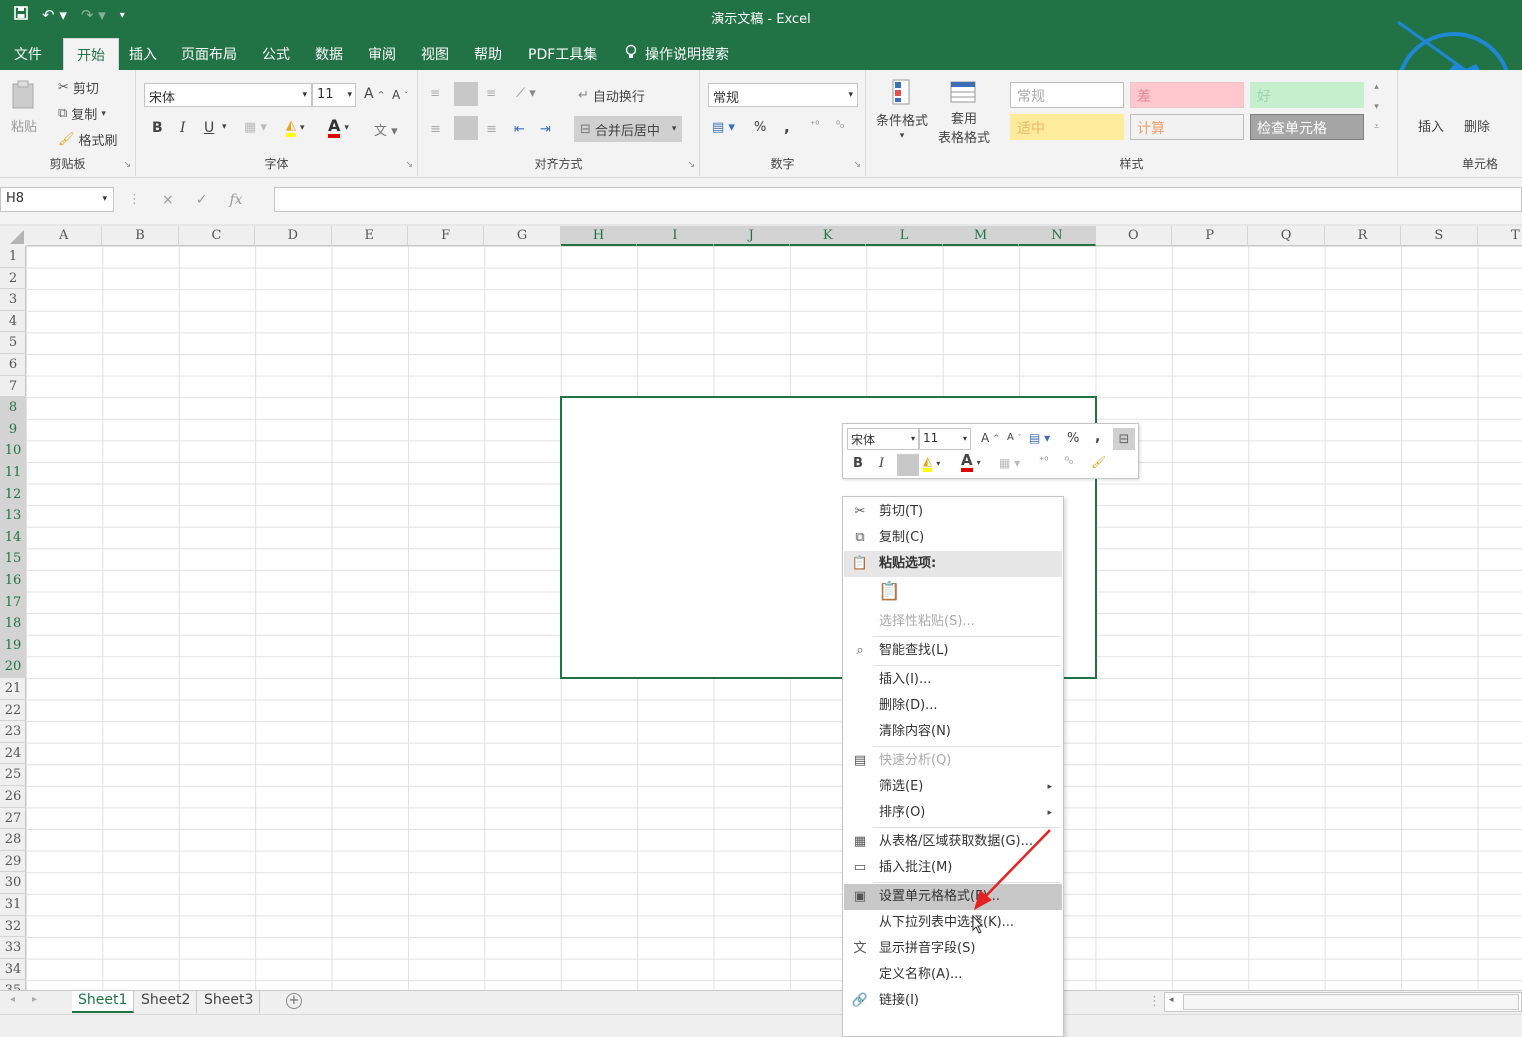 The image size is (1522, 1037). I want to click on context-menu-item: ⧉ 复制(C), so click(953, 538).